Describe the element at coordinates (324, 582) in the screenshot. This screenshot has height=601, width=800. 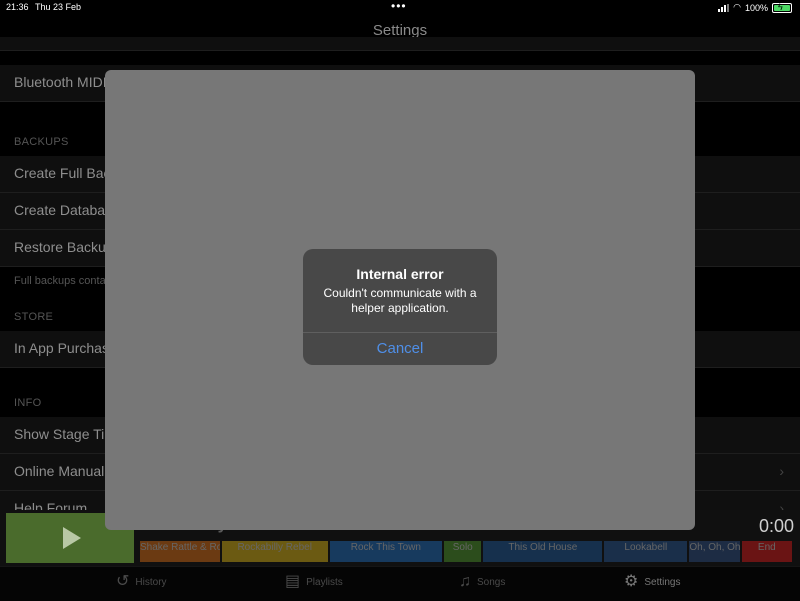
I see `tab-label: Playlists` at that location.